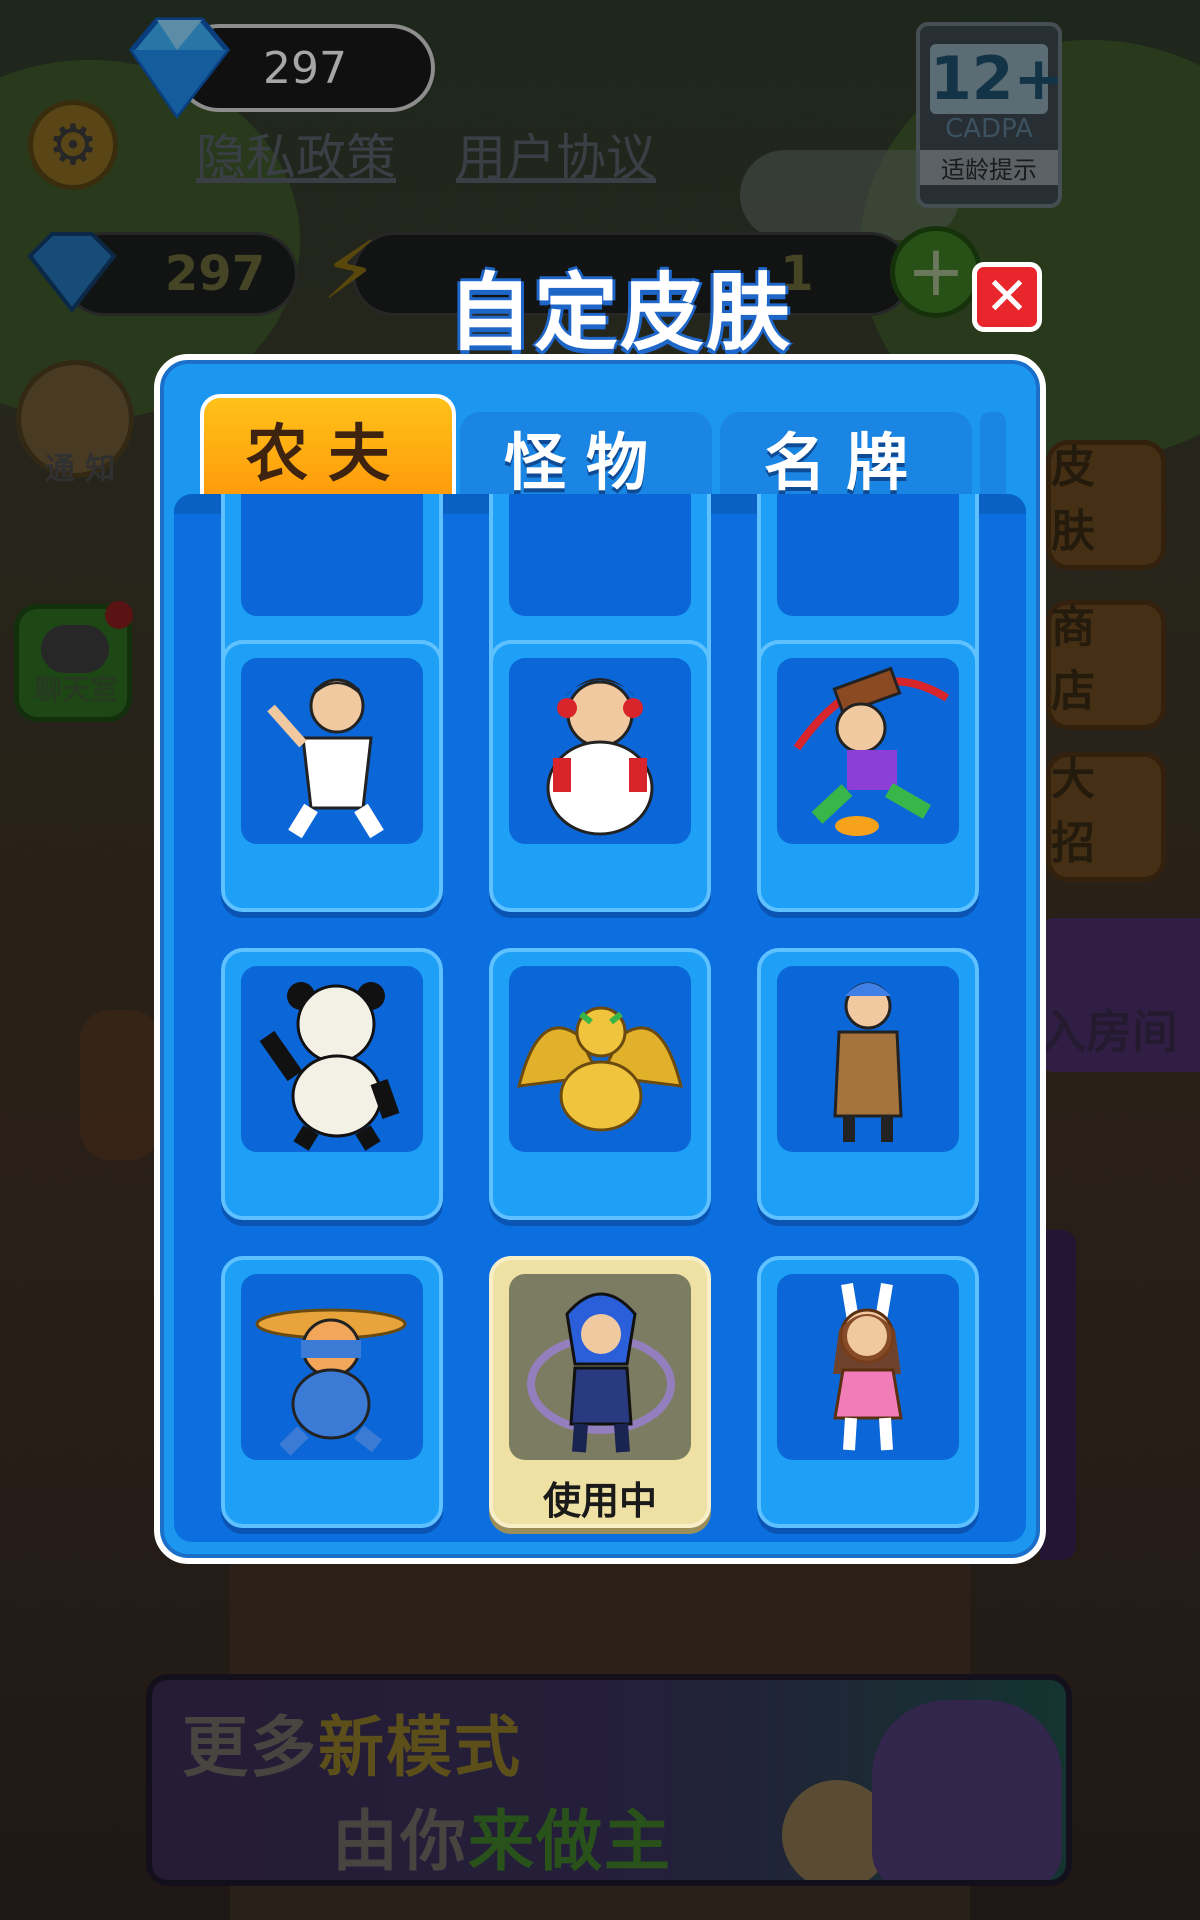 Image resolution: width=1200 pixels, height=1920 pixels. Describe the element at coordinates (328, 446) in the screenshot. I see `tab-farmer: 农夫` at that location.